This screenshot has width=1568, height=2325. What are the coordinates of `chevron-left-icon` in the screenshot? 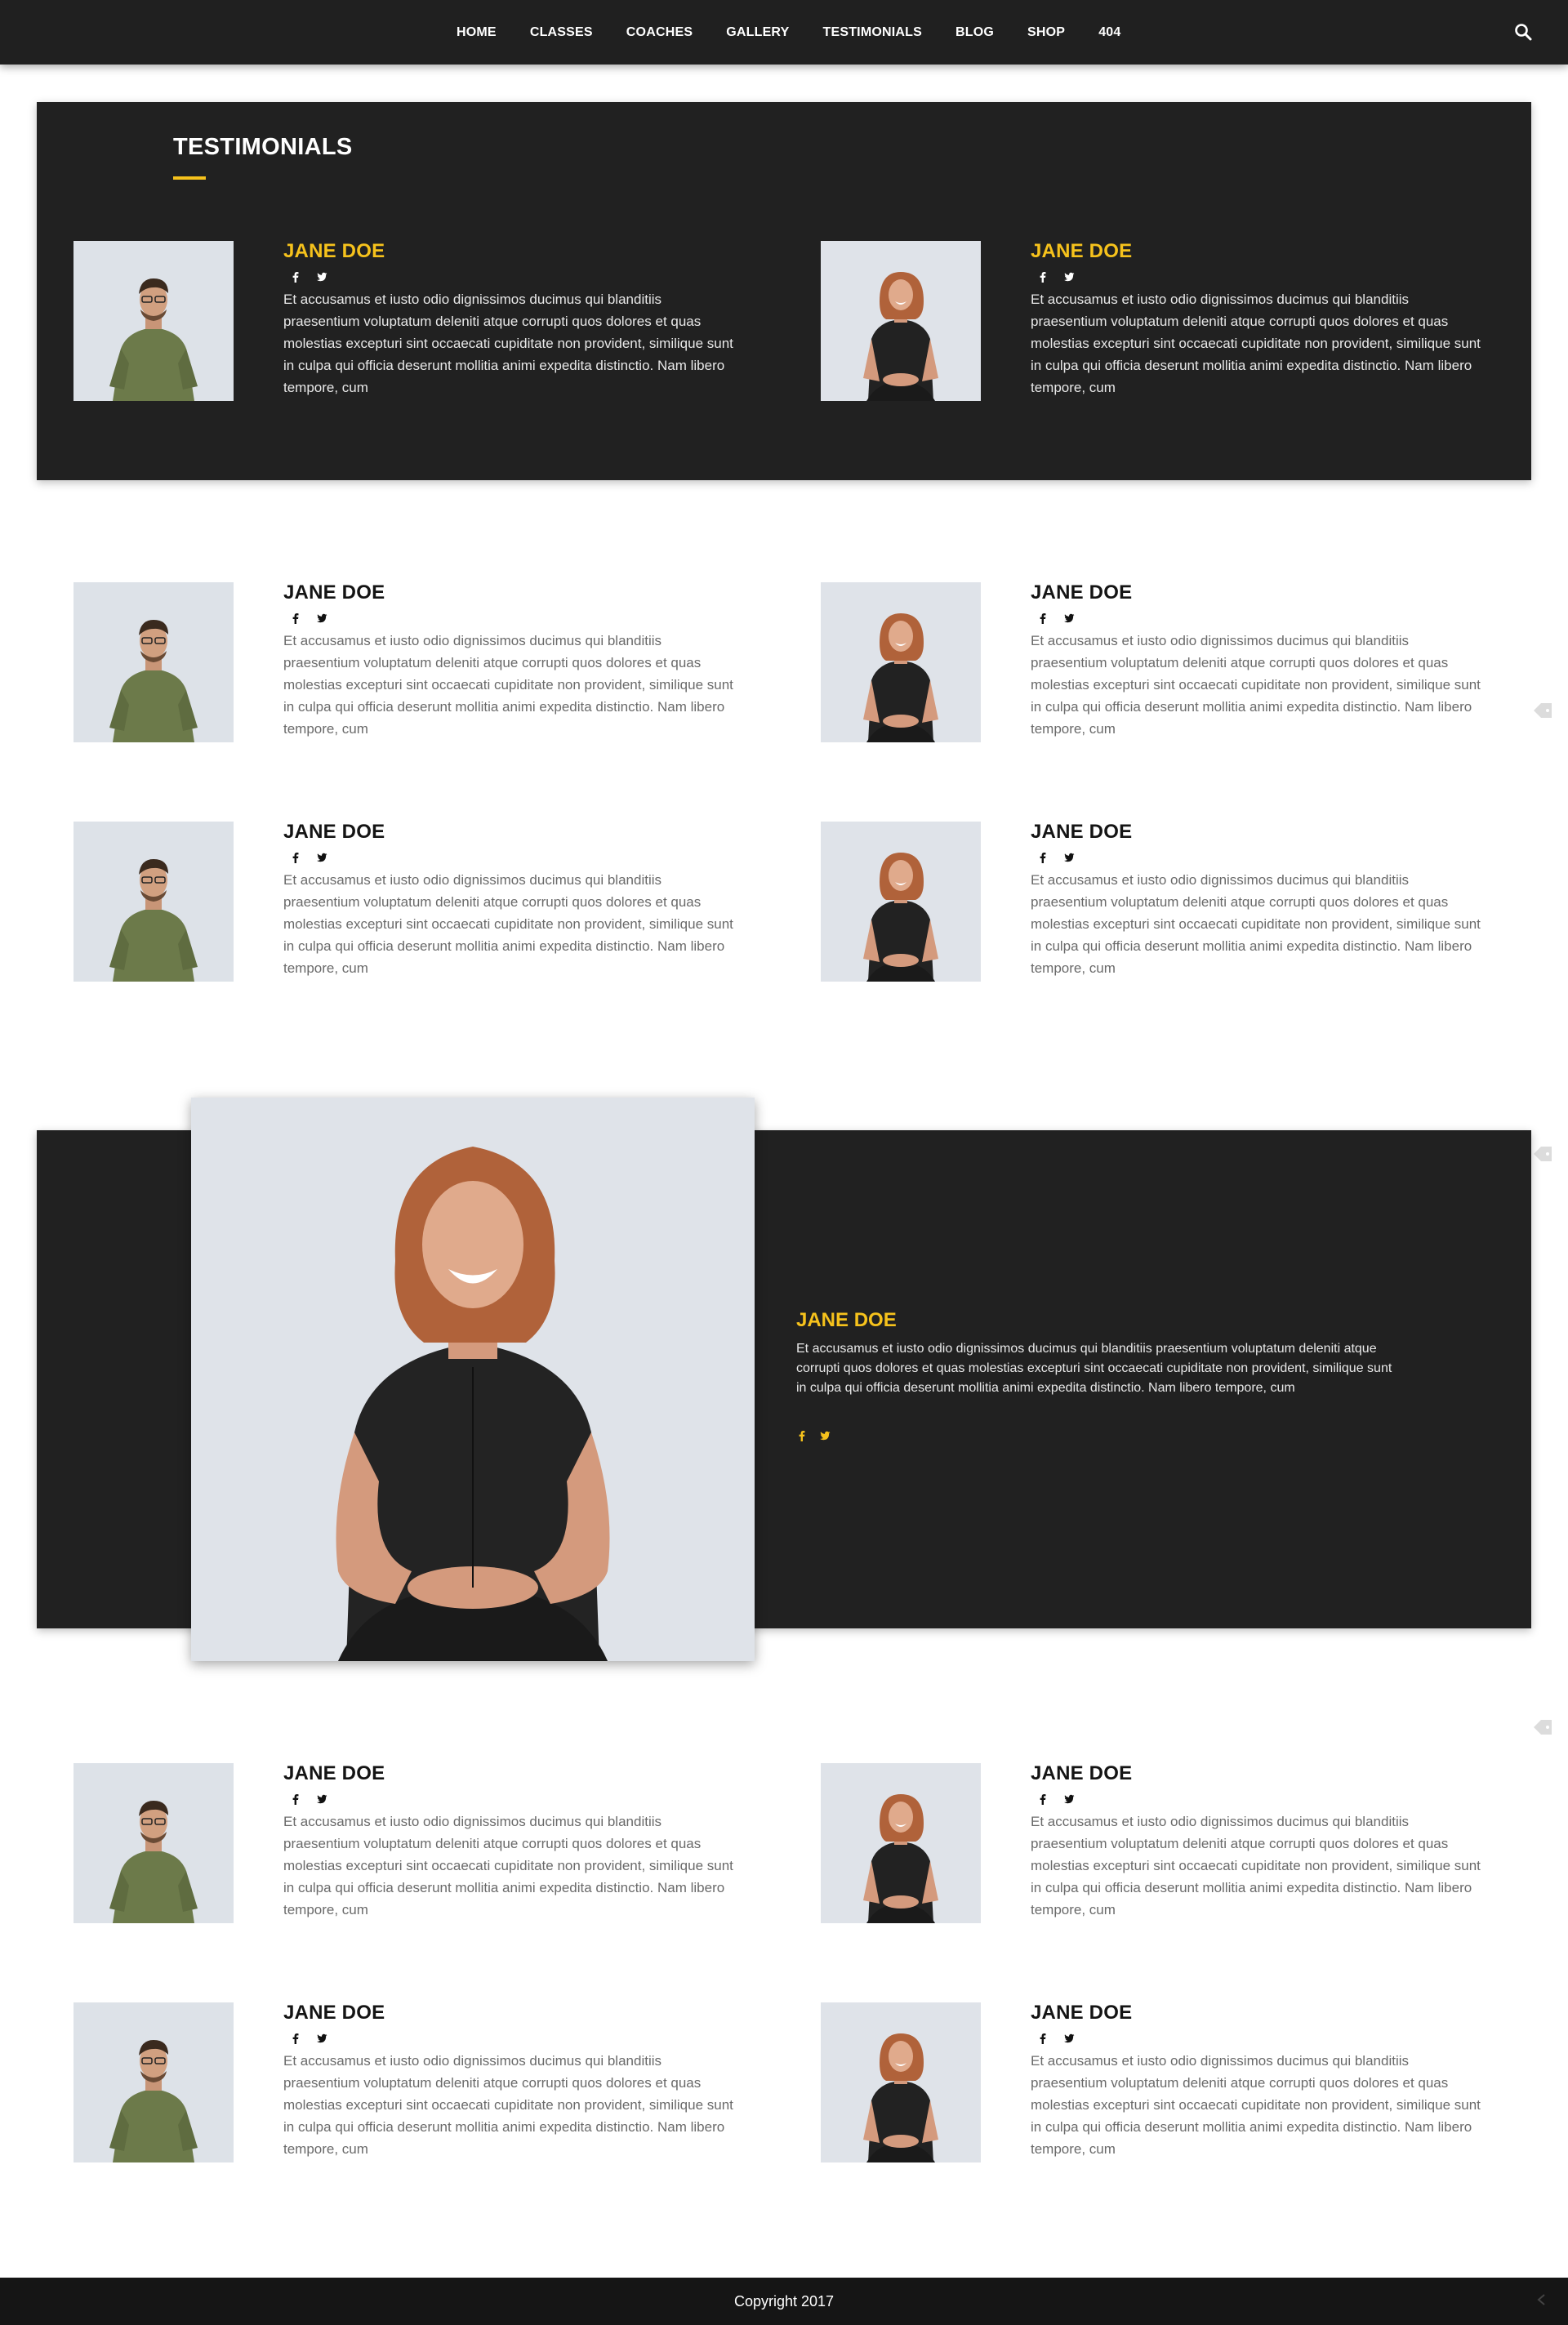 It's located at (1542, 2300).